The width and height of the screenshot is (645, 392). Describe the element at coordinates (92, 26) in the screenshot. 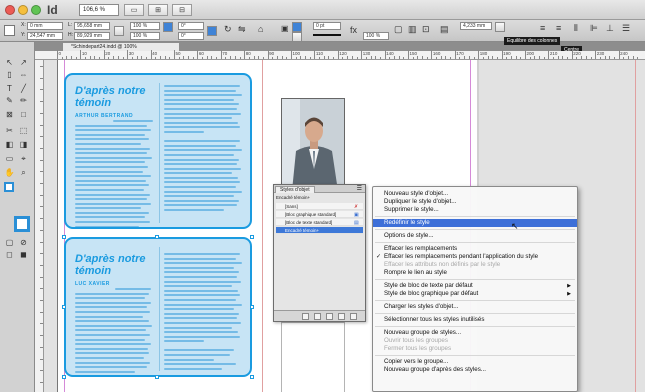

I see `width-field: 95,658 mm` at that location.